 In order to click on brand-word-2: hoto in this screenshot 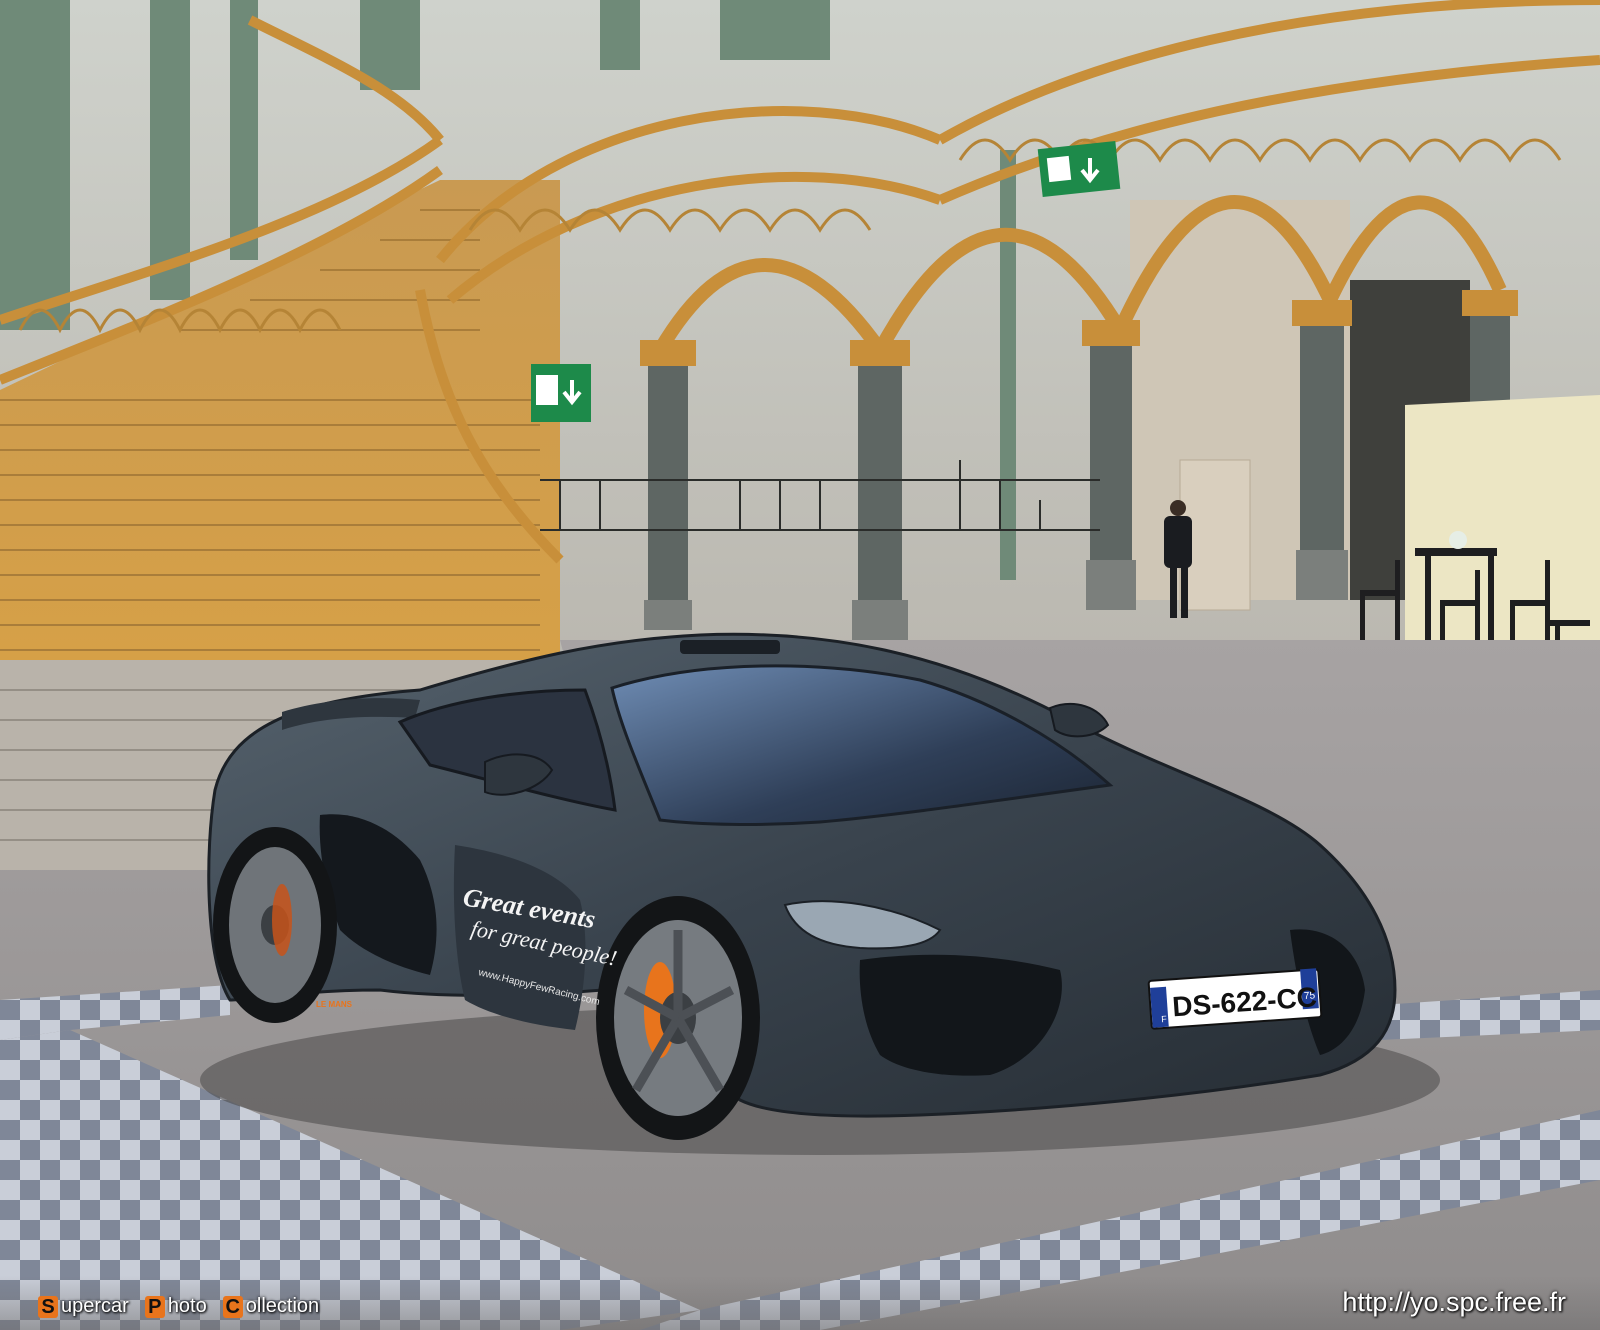, I will do `click(187, 1306)`.